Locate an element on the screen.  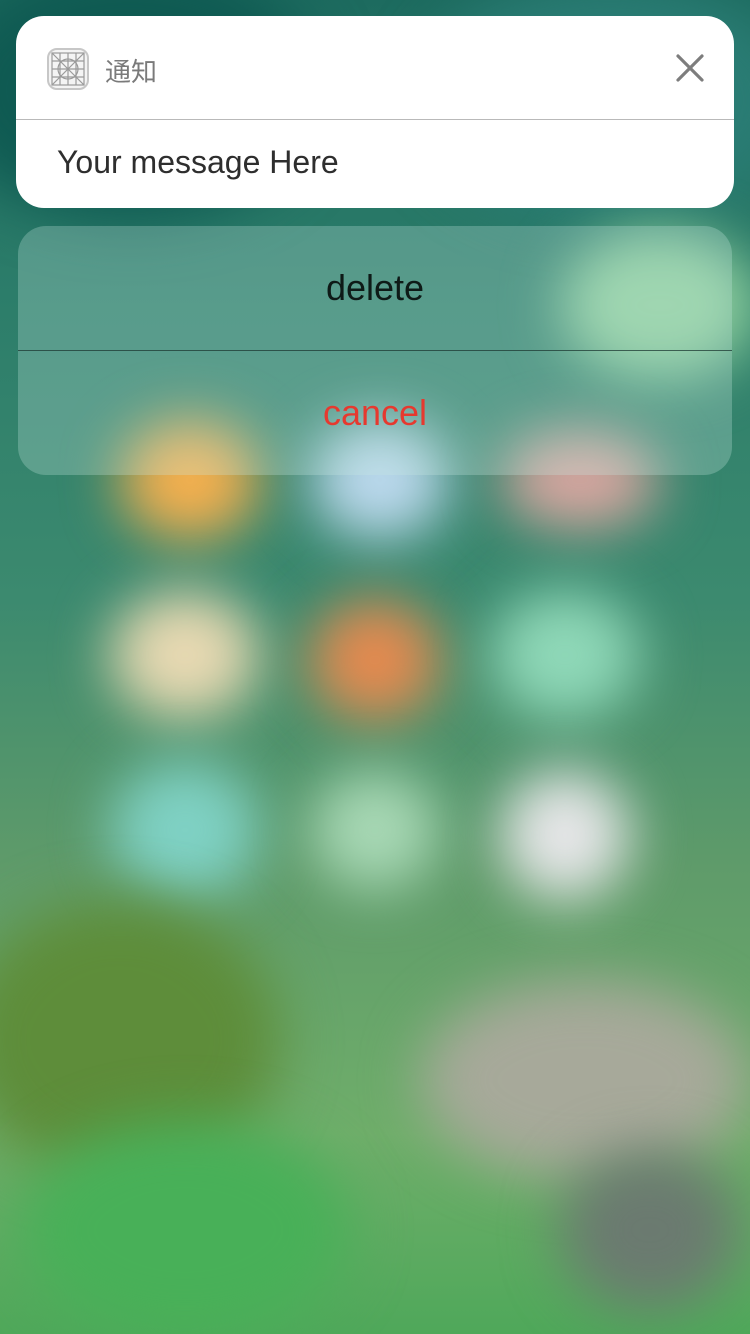
delete-button: delete is located at coordinates (375, 288).